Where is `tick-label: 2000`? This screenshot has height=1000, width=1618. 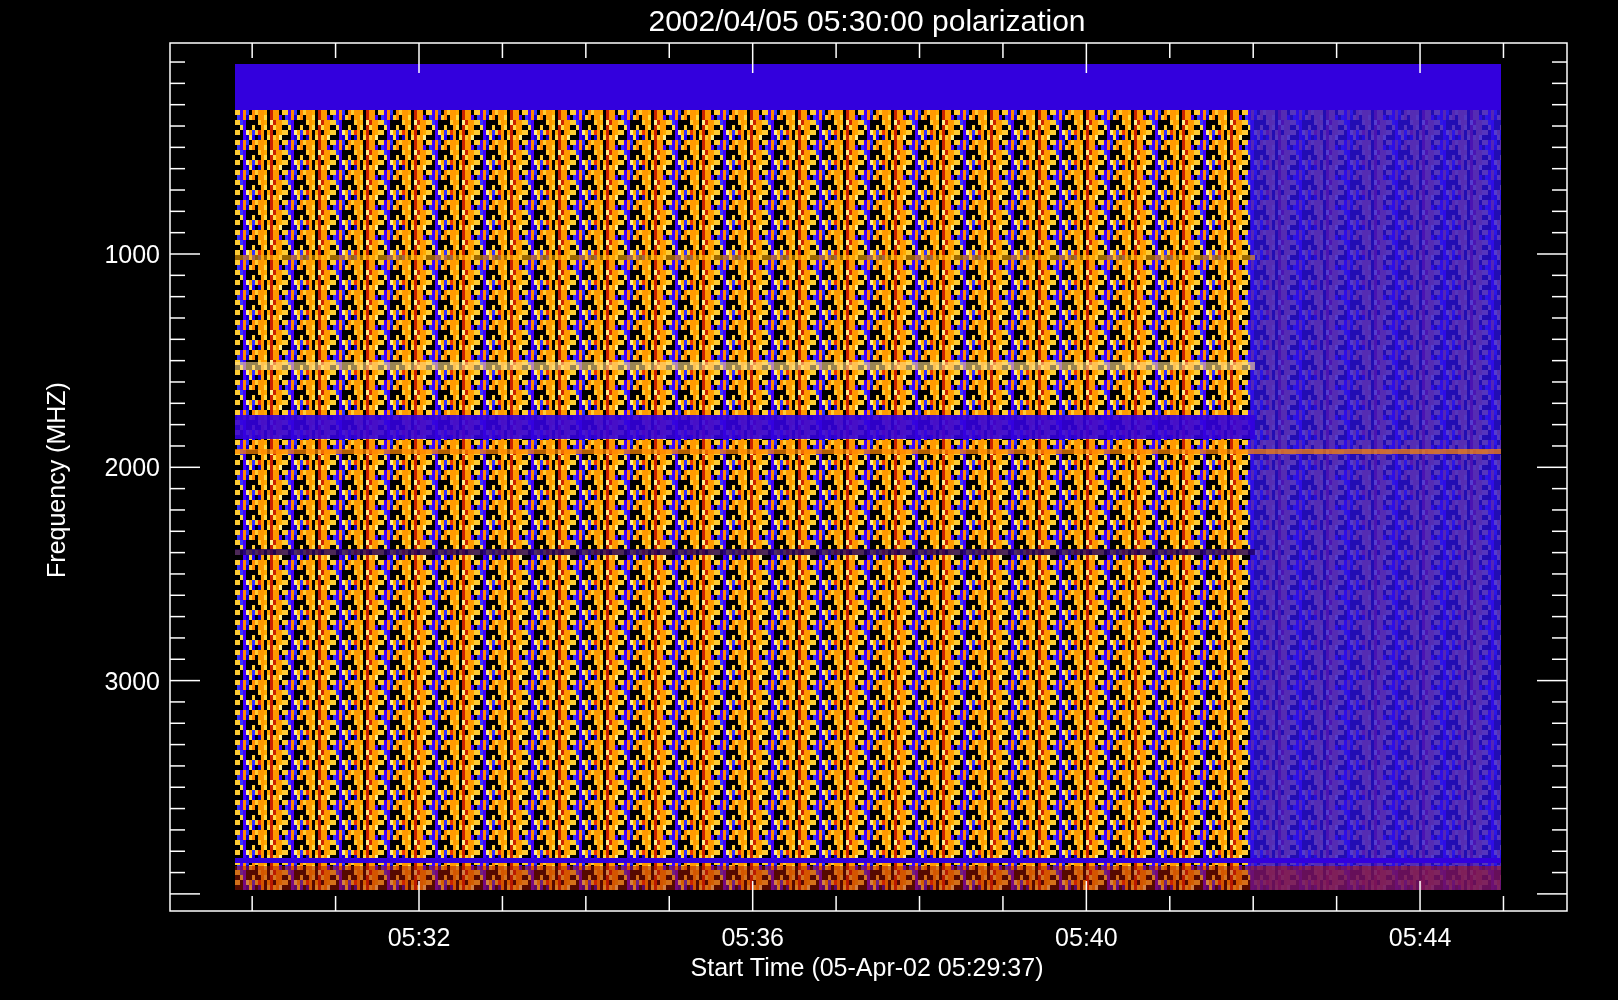 tick-label: 2000 is located at coordinates (132, 467).